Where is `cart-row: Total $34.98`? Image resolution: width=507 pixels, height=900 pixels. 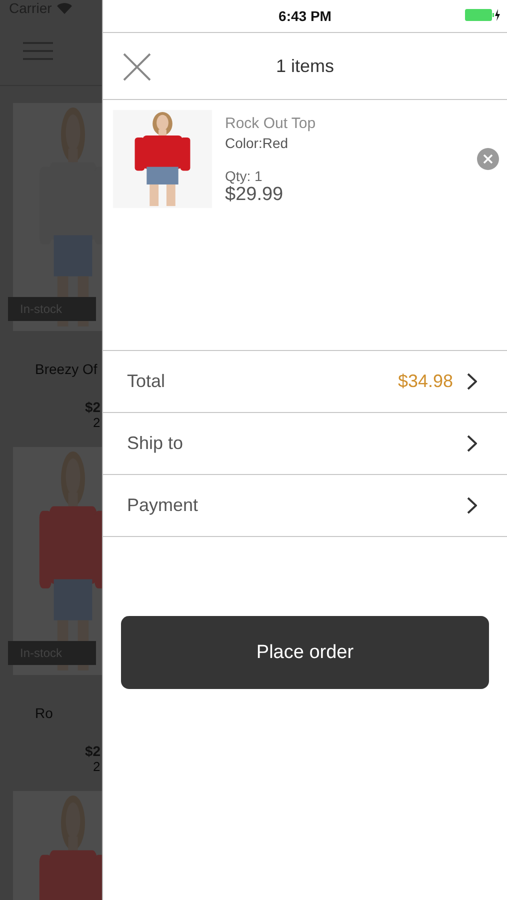
cart-row: Total $34.98 is located at coordinates (305, 382).